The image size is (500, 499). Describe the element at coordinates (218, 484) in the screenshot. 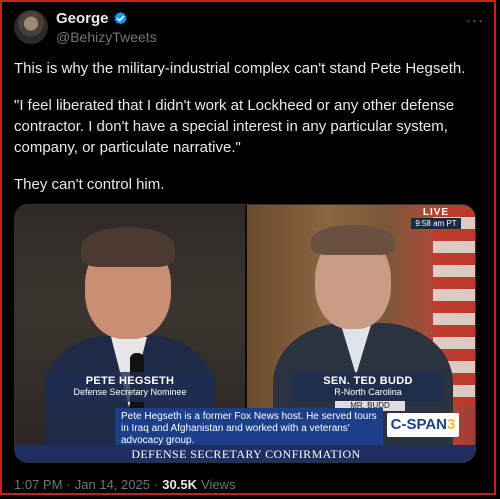

I see `views-label: Views` at that location.